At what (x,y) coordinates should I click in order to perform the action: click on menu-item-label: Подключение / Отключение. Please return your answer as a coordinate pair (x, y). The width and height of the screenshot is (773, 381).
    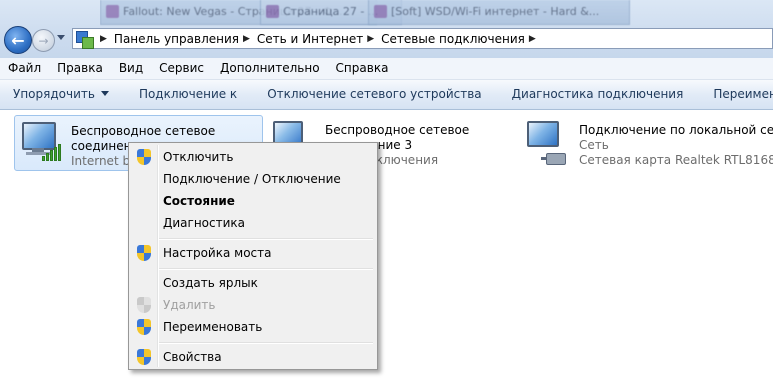
    Looking at the image, I should click on (252, 179).